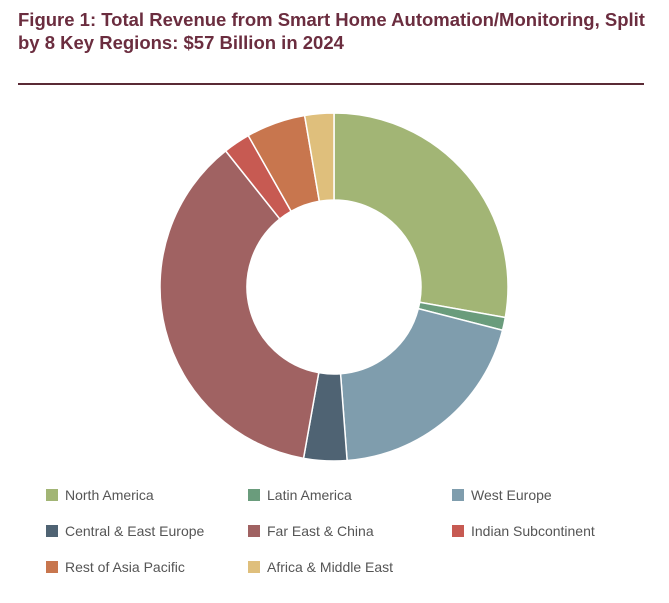  What do you see at coordinates (135, 531) in the screenshot?
I see `legend-label: Central & East Europe` at bounding box center [135, 531].